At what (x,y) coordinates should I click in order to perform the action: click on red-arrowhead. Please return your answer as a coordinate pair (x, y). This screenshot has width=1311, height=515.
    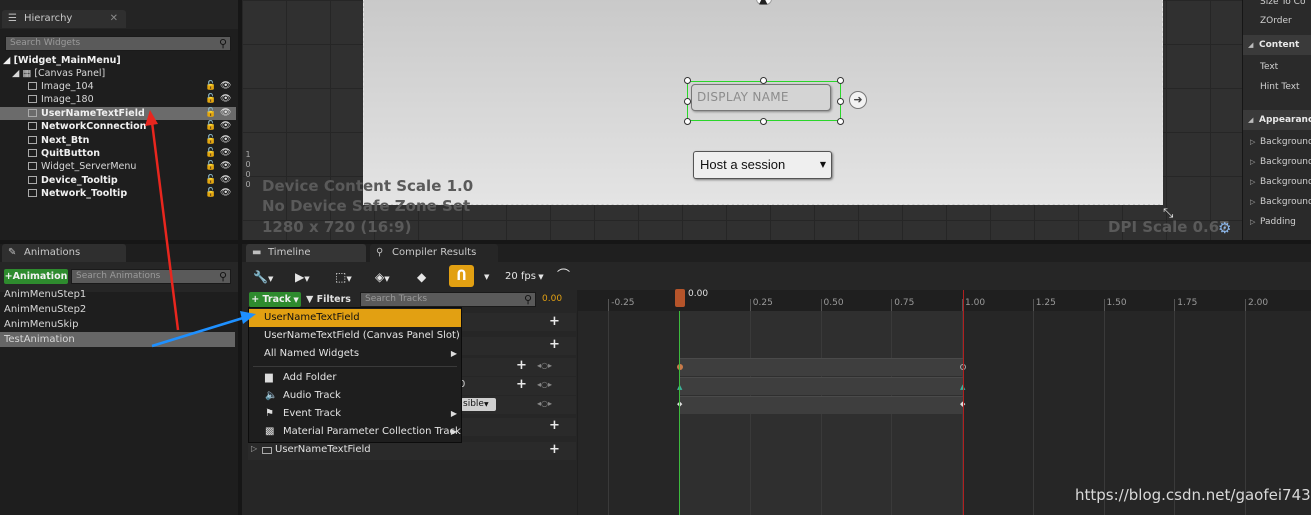
    Looking at the image, I should click on (151, 118).